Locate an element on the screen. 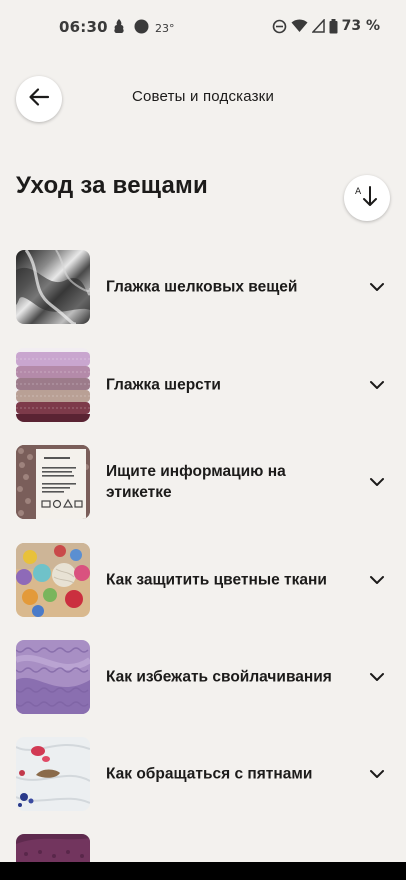 The width and height of the screenshot is (406, 880). list-item-avoid-felting: Как избежать свойлачивания is located at coordinates (203, 677).